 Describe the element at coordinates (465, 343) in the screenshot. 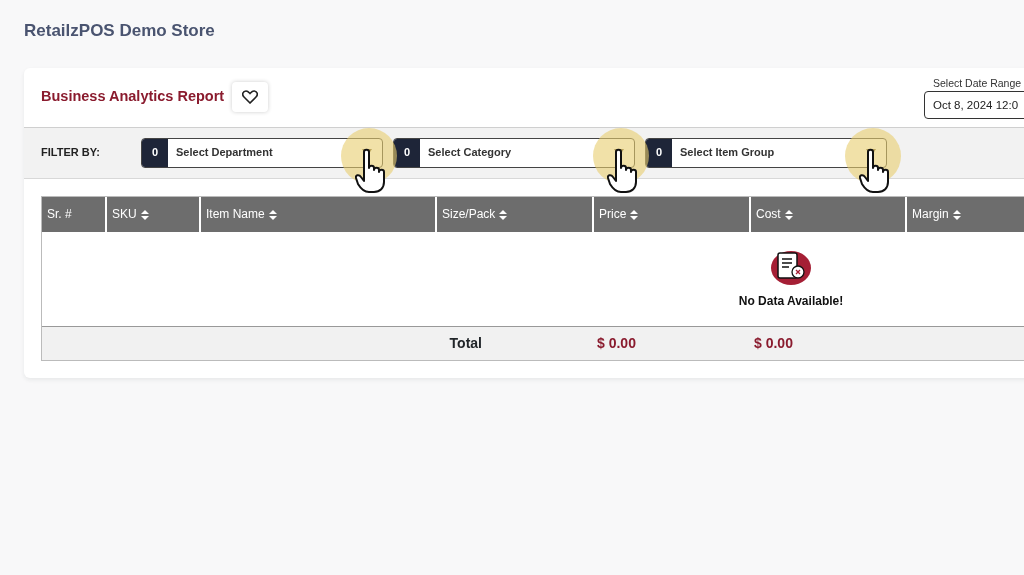

I see `total-label: Total` at that location.